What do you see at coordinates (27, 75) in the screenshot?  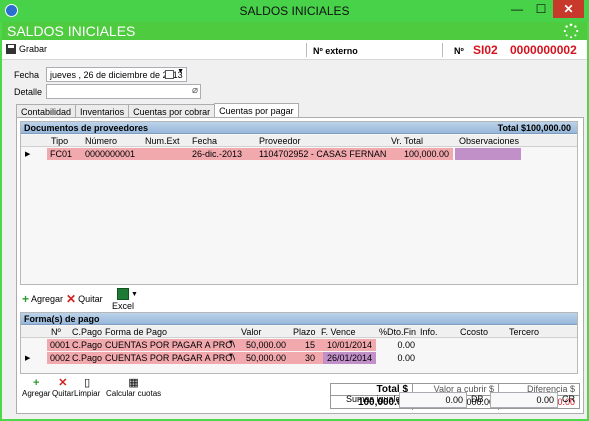 I see `fecha-label: Fecha` at bounding box center [27, 75].